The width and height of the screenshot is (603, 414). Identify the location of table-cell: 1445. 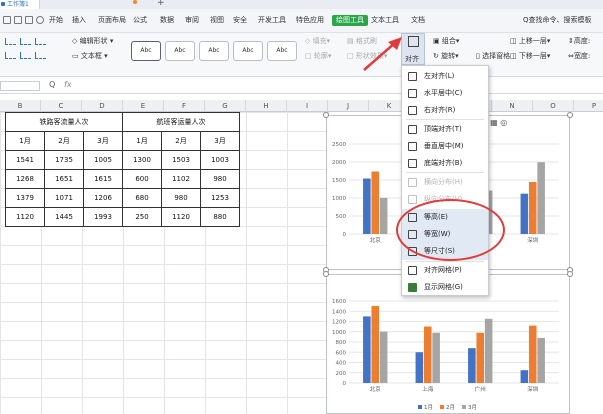
(64, 217).